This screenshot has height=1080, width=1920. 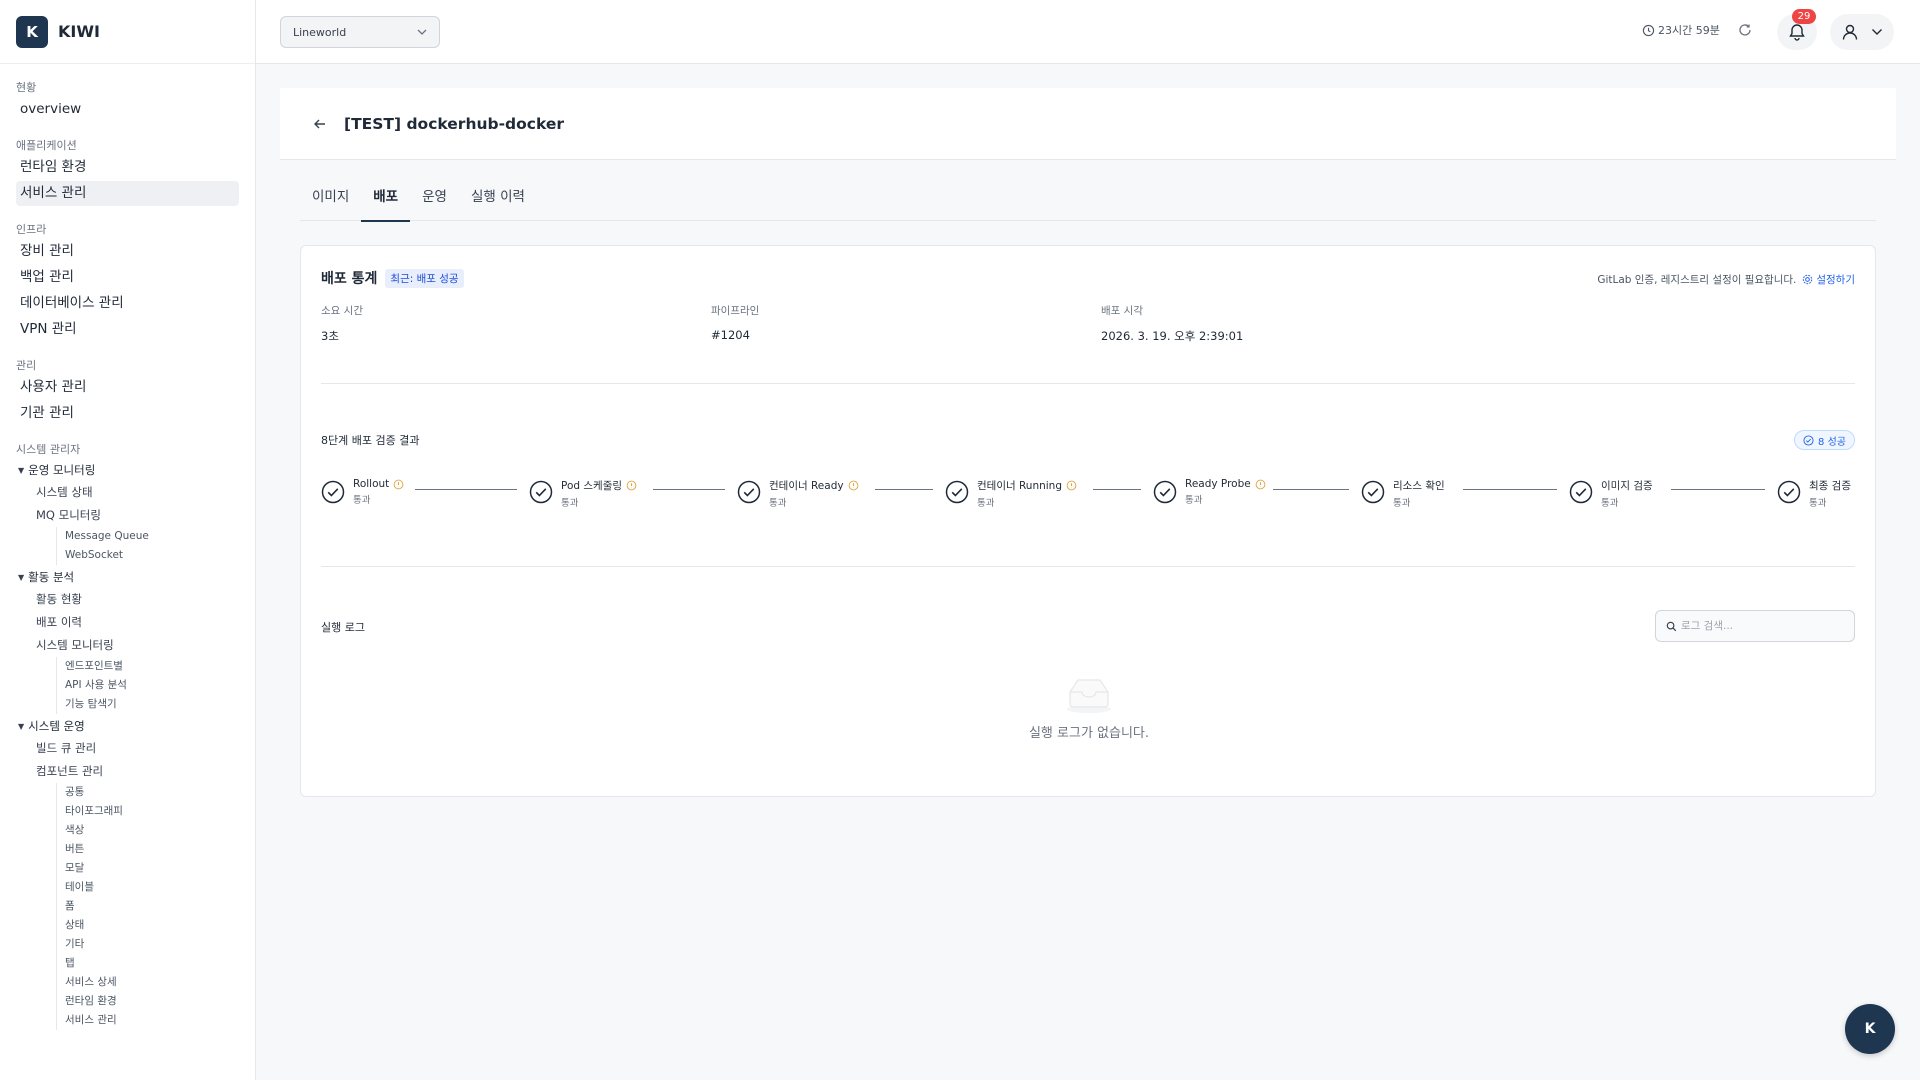 I want to click on divider, so click(x=1088, y=383).